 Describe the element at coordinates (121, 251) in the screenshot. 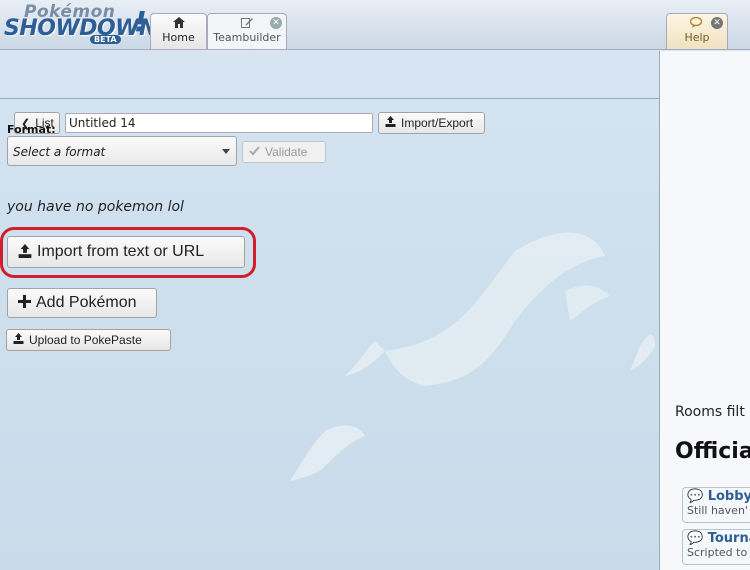

I see `import-from-text-label: Import from text or URL` at that location.